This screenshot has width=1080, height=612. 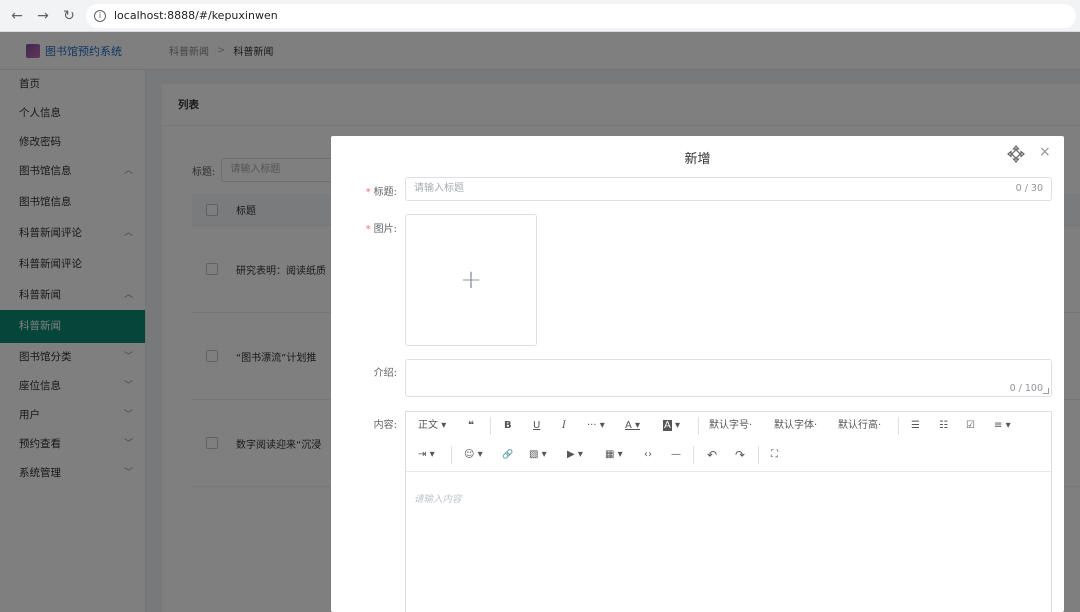 What do you see at coordinates (432, 426) in the screenshot?
I see `paragraph-format-button: 正文 ▾` at bounding box center [432, 426].